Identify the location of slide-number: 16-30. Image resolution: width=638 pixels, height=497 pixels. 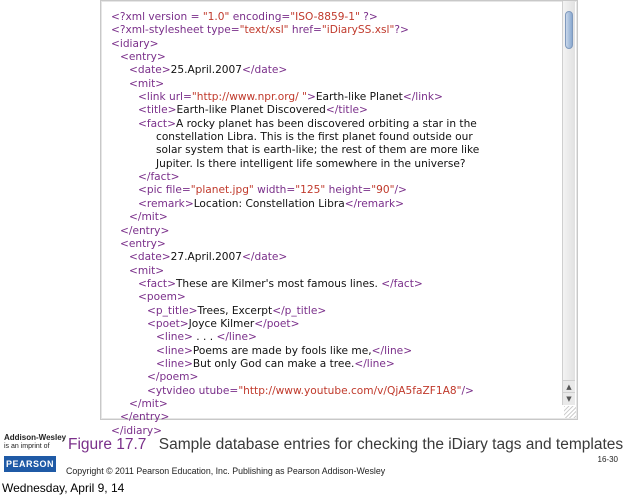
(607, 459).